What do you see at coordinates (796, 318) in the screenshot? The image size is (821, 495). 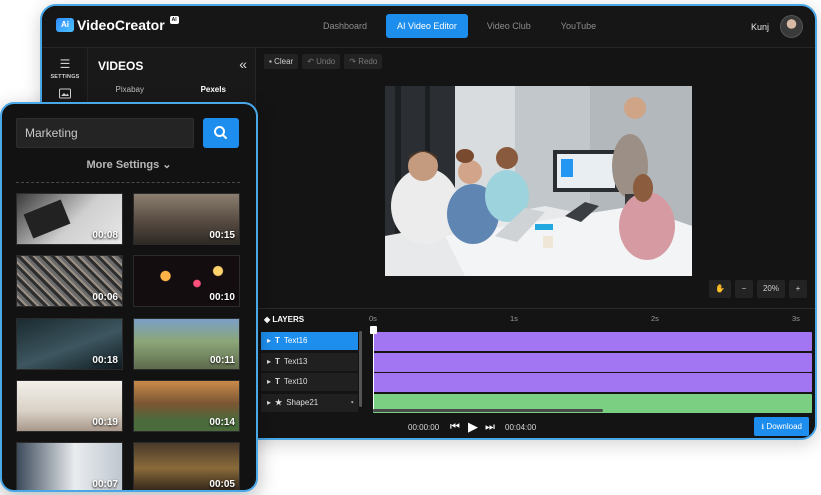 I see `ruler-tick: 3s` at bounding box center [796, 318].